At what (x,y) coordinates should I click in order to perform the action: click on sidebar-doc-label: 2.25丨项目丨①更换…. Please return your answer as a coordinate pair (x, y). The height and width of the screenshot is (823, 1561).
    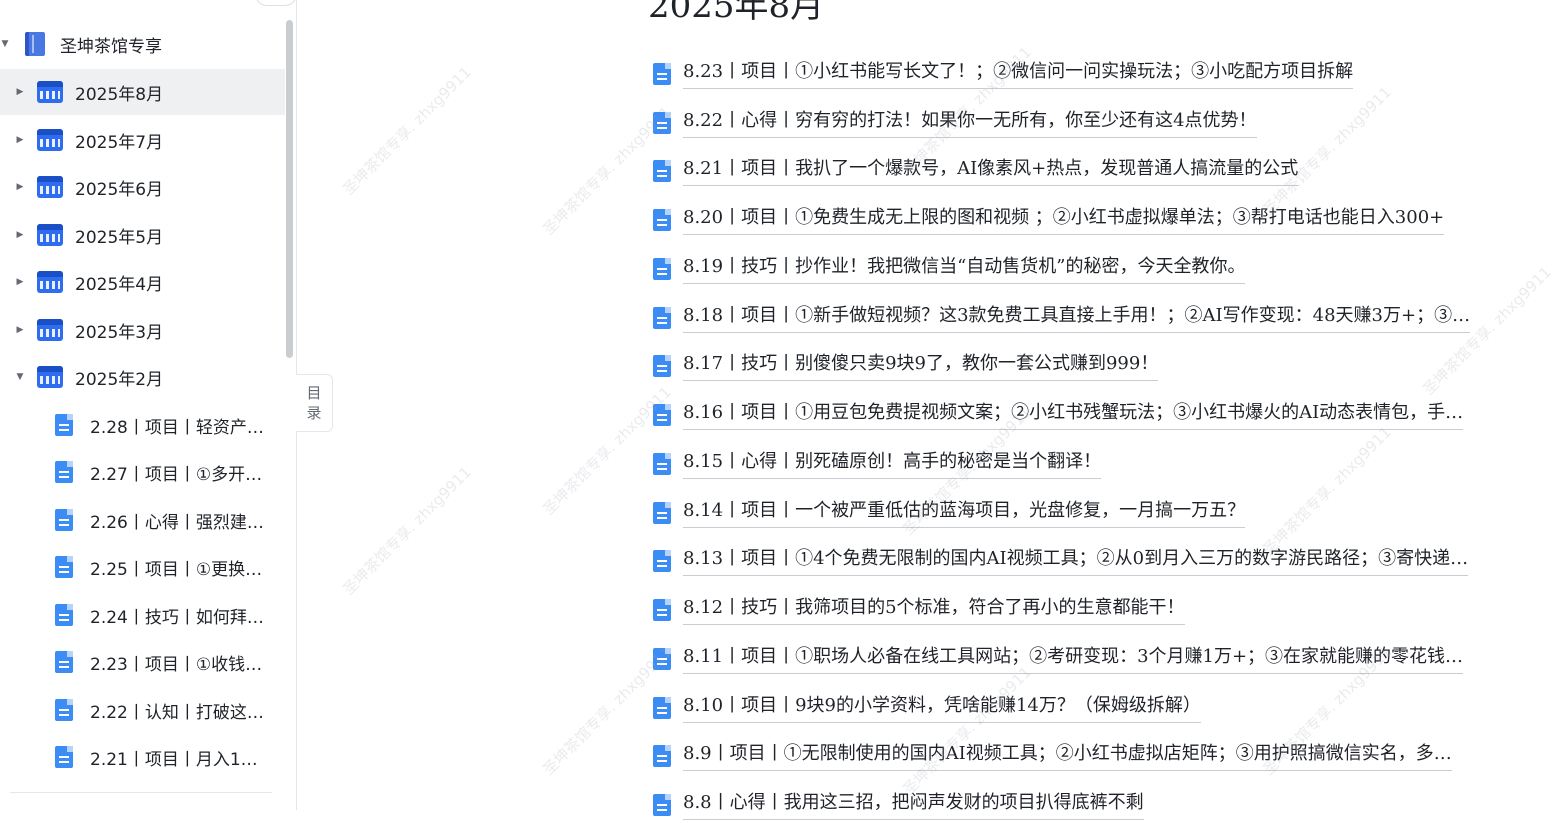
    Looking at the image, I should click on (176, 569).